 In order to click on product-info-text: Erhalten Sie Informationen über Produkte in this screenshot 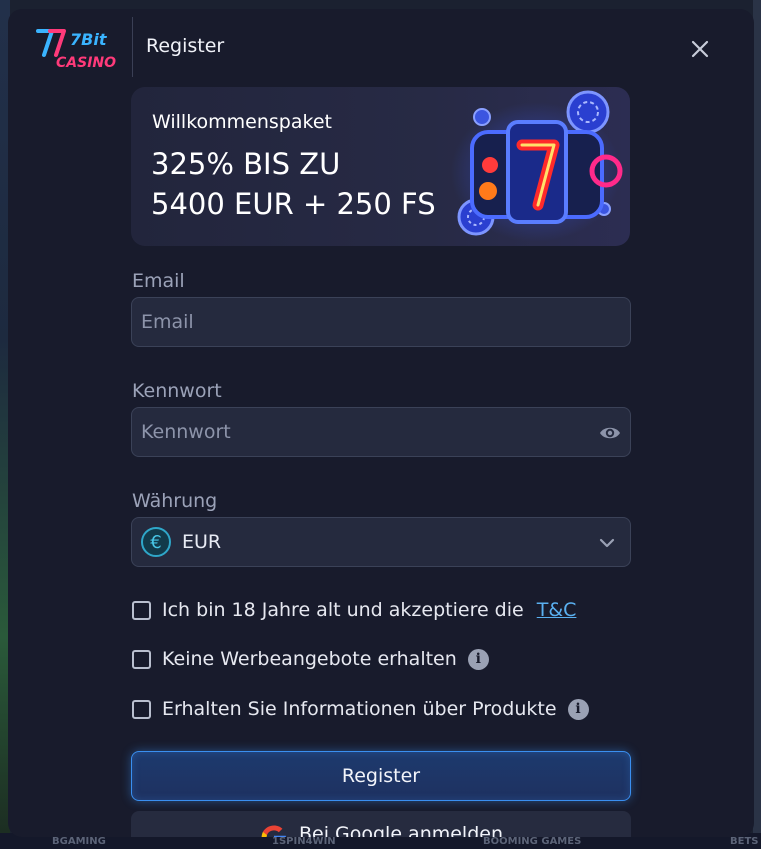, I will do `click(359, 709)`.